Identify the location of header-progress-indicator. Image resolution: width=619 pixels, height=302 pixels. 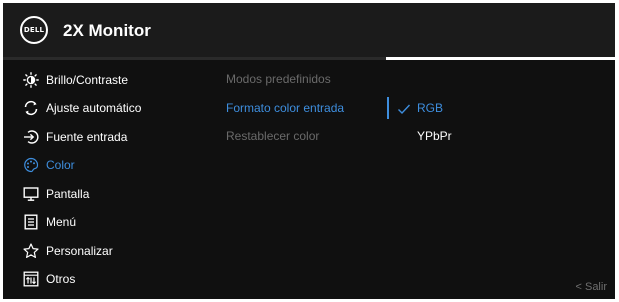
(500, 58).